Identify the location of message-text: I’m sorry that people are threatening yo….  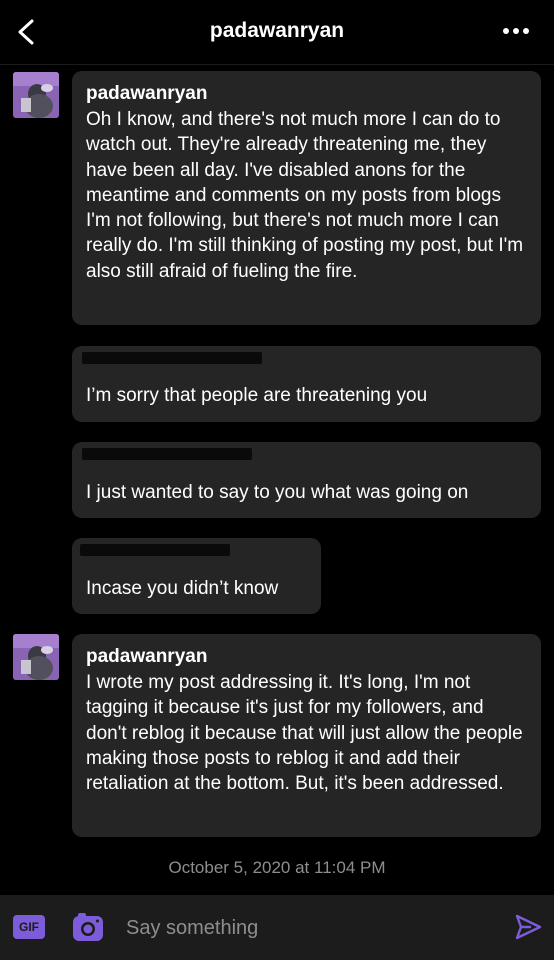
(257, 395).